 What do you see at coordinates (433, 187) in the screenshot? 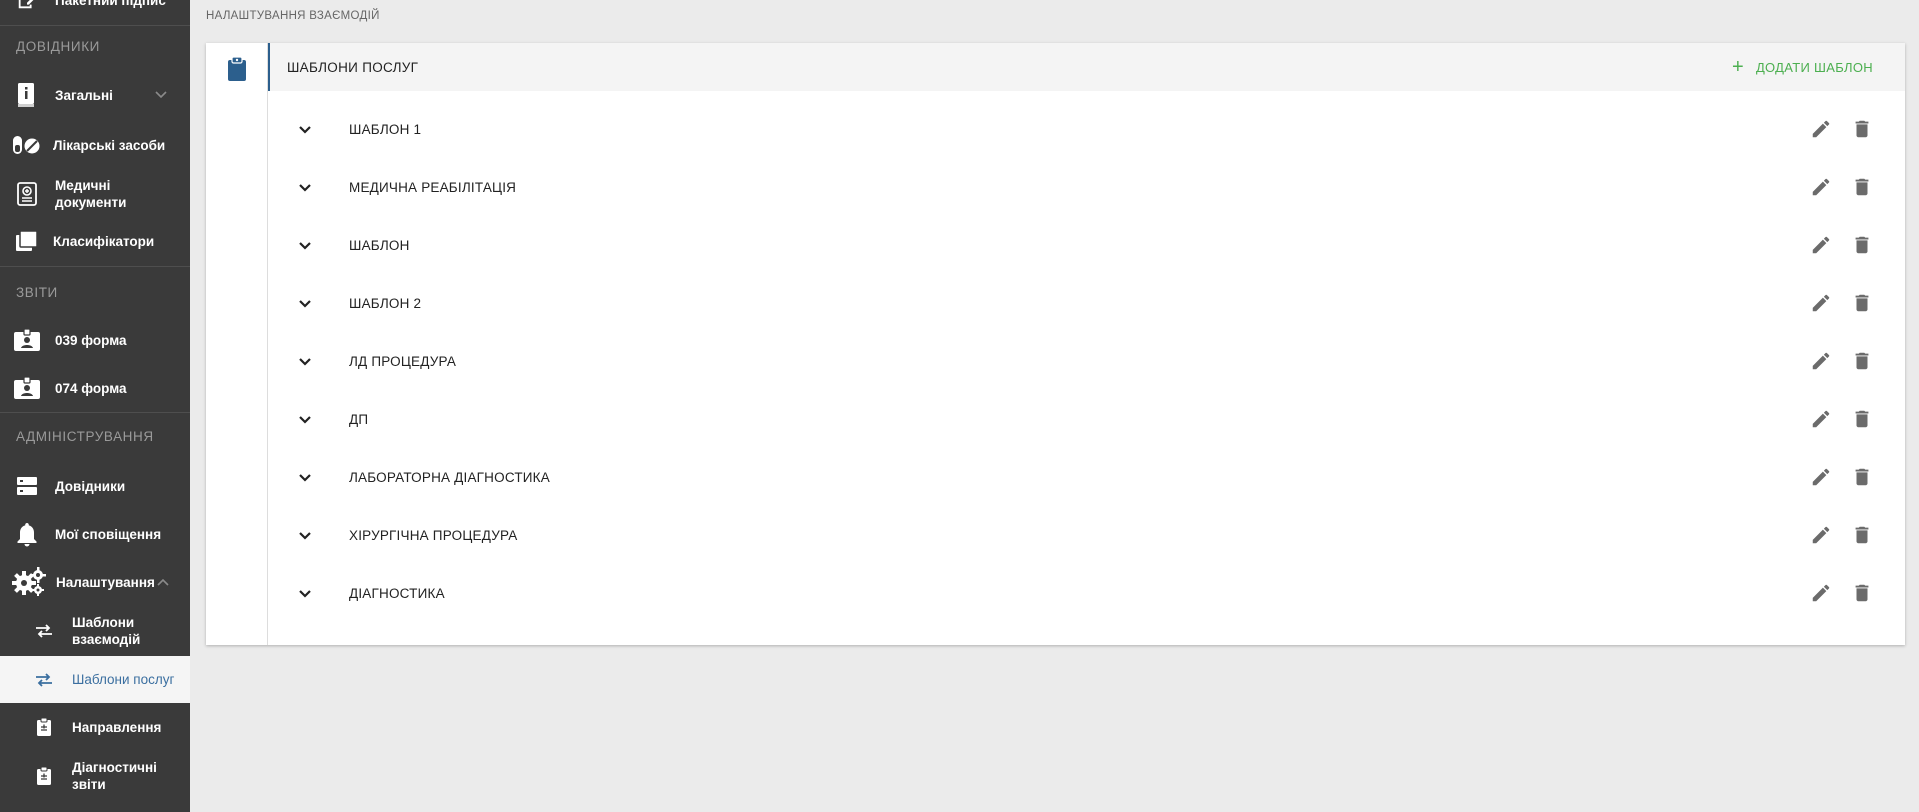
I see `template-name: МЕДИЧНА РЕАБІЛІТАЦІЯ` at bounding box center [433, 187].